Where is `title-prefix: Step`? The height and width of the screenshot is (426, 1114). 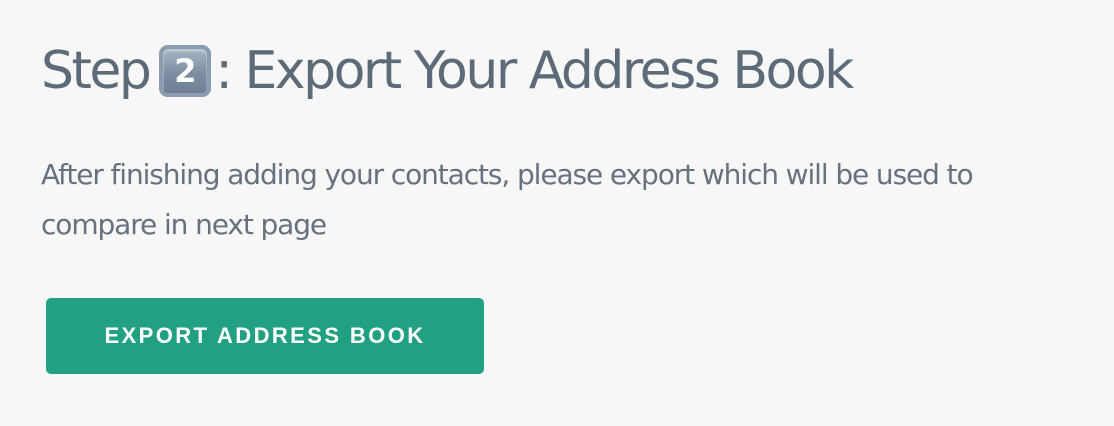 title-prefix: Step is located at coordinates (96, 71).